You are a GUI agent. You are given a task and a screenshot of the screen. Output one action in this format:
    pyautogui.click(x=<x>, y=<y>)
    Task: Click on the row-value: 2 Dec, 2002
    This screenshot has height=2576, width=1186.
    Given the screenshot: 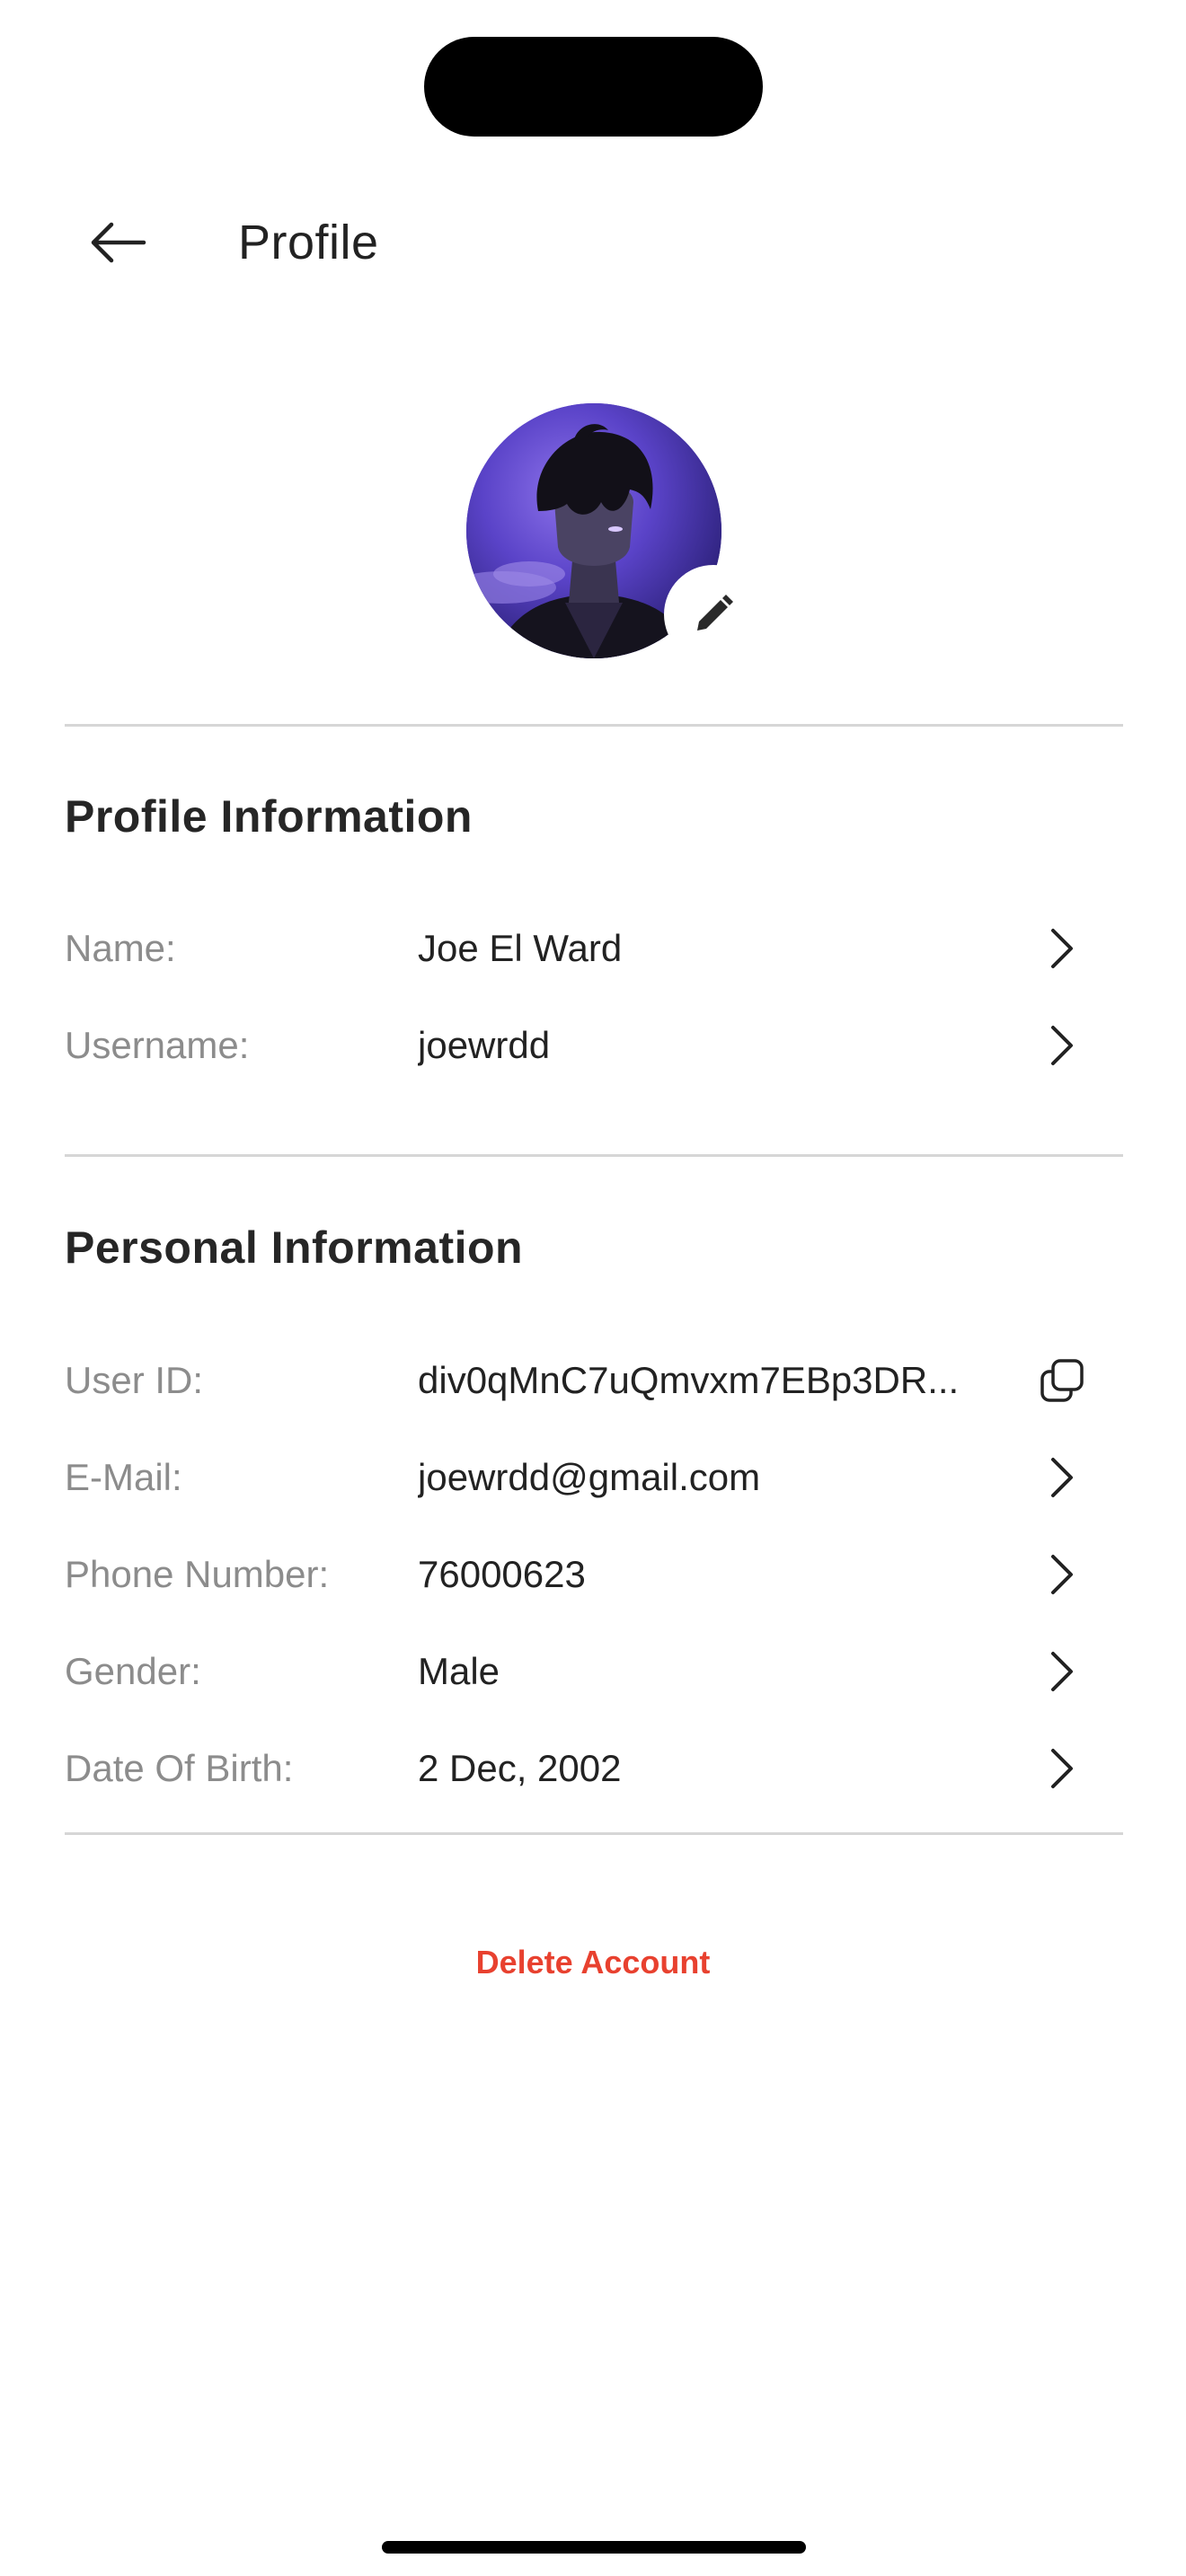 What is the action you would take?
    pyautogui.click(x=520, y=1768)
    